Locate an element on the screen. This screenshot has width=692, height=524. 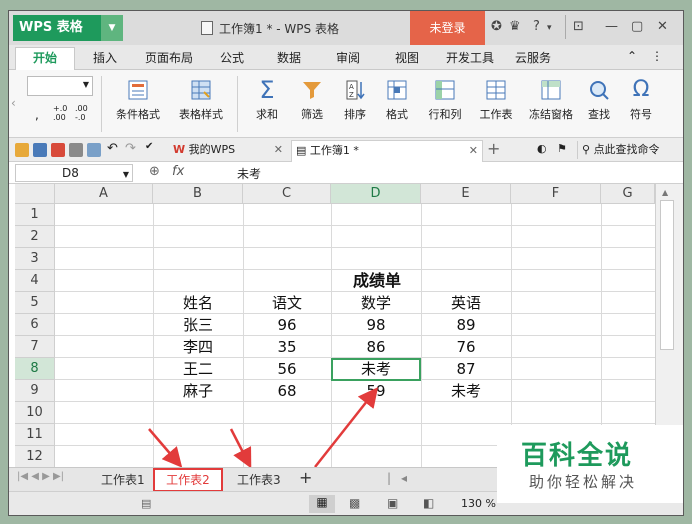
login-button: 未登录 is located at coordinates (447, 28).